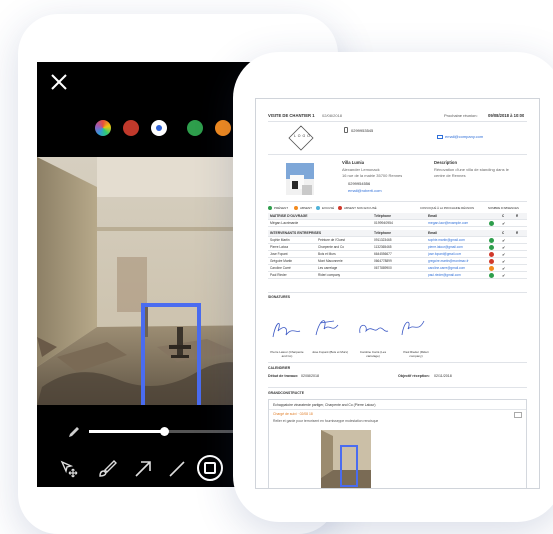  What do you see at coordinates (223, 128) in the screenshot?
I see `color-swatch-orange` at bounding box center [223, 128].